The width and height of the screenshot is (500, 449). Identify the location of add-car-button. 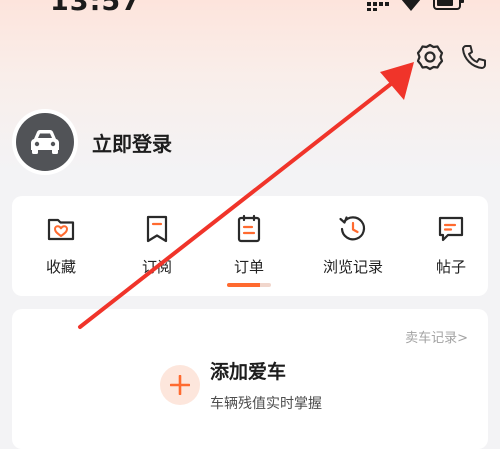
(180, 385).